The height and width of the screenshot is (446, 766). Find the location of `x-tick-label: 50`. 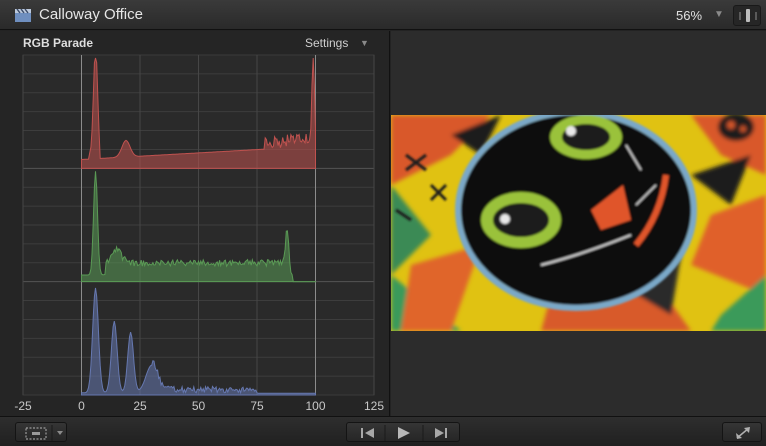

x-tick-label: 50 is located at coordinates (199, 406).